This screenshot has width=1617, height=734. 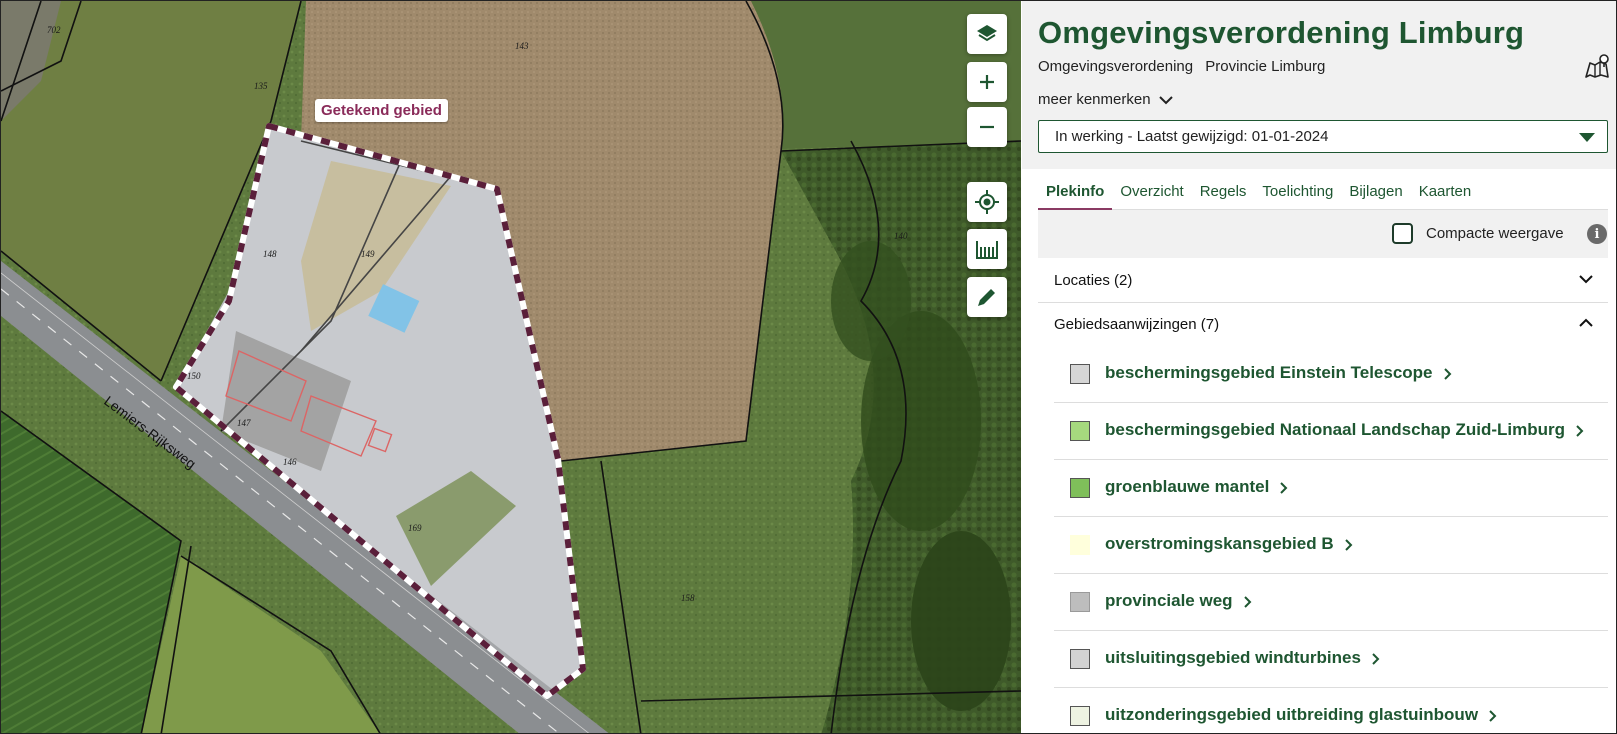 I want to click on list-item: beschermingsgebied Einstein Telescope, so click(x=1331, y=374).